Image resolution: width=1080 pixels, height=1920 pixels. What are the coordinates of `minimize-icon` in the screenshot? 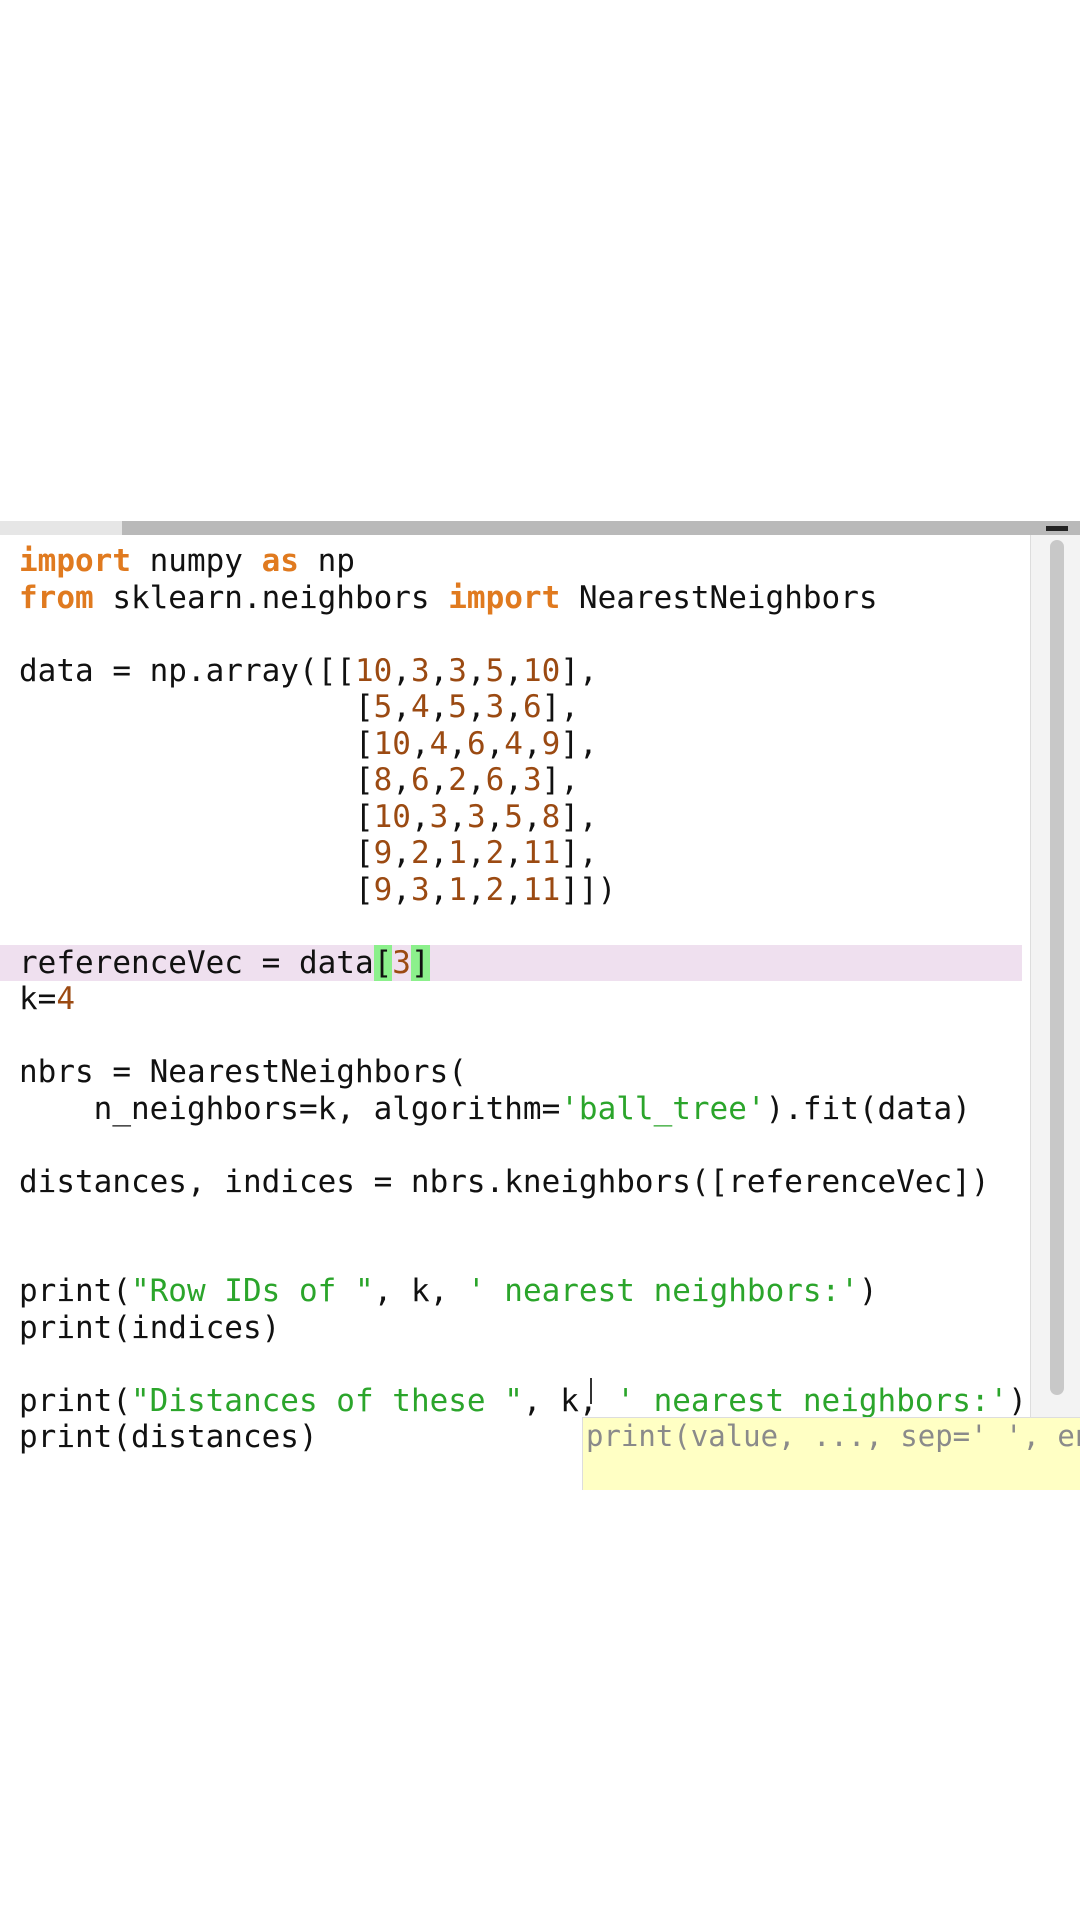 It's located at (1057, 528).